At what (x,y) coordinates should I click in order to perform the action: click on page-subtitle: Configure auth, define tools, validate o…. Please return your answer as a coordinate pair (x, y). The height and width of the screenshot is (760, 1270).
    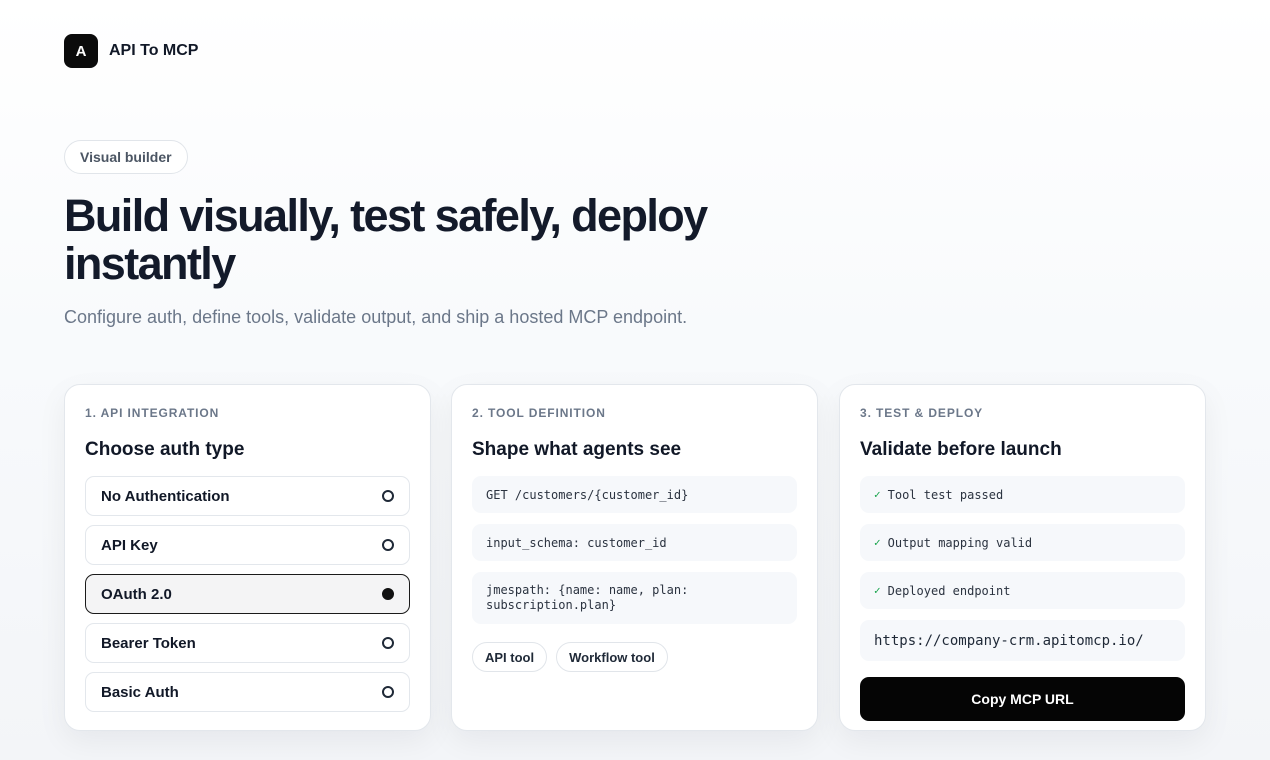
    Looking at the image, I should click on (376, 317).